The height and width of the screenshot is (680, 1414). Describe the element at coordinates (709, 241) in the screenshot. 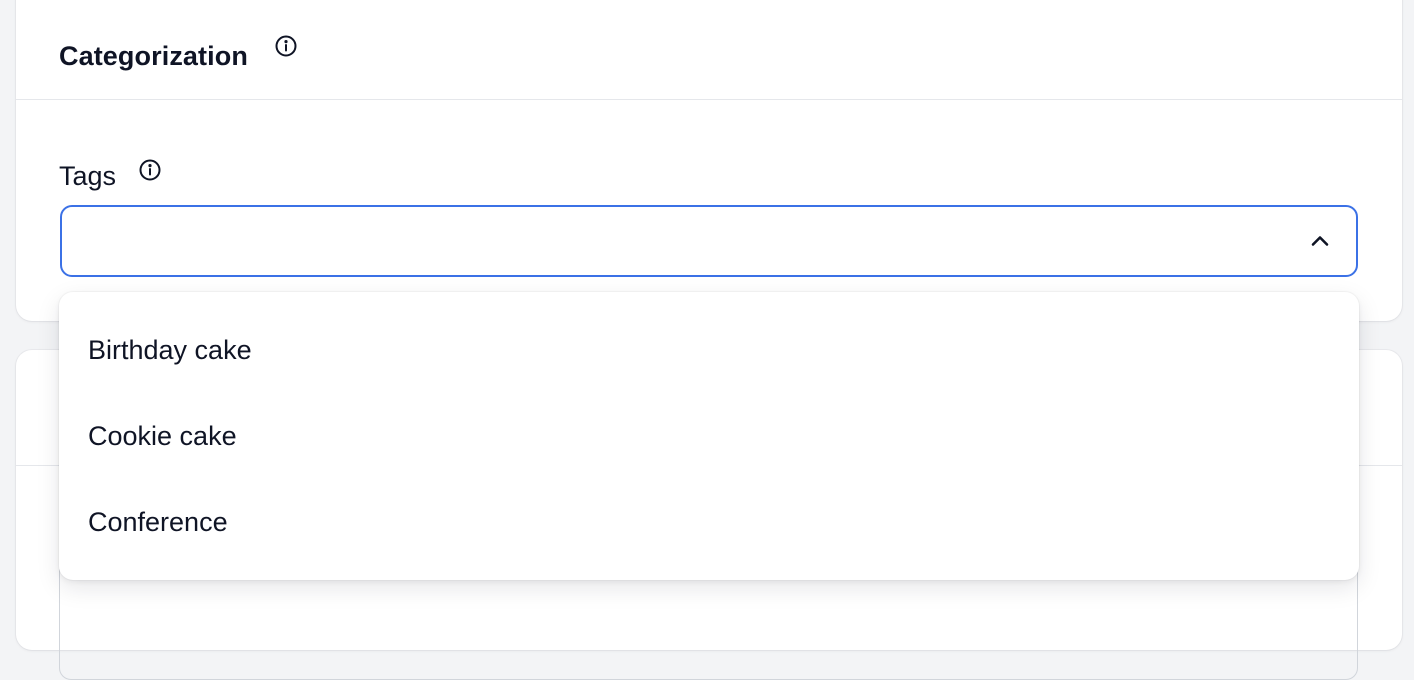

I see `tags-select` at that location.